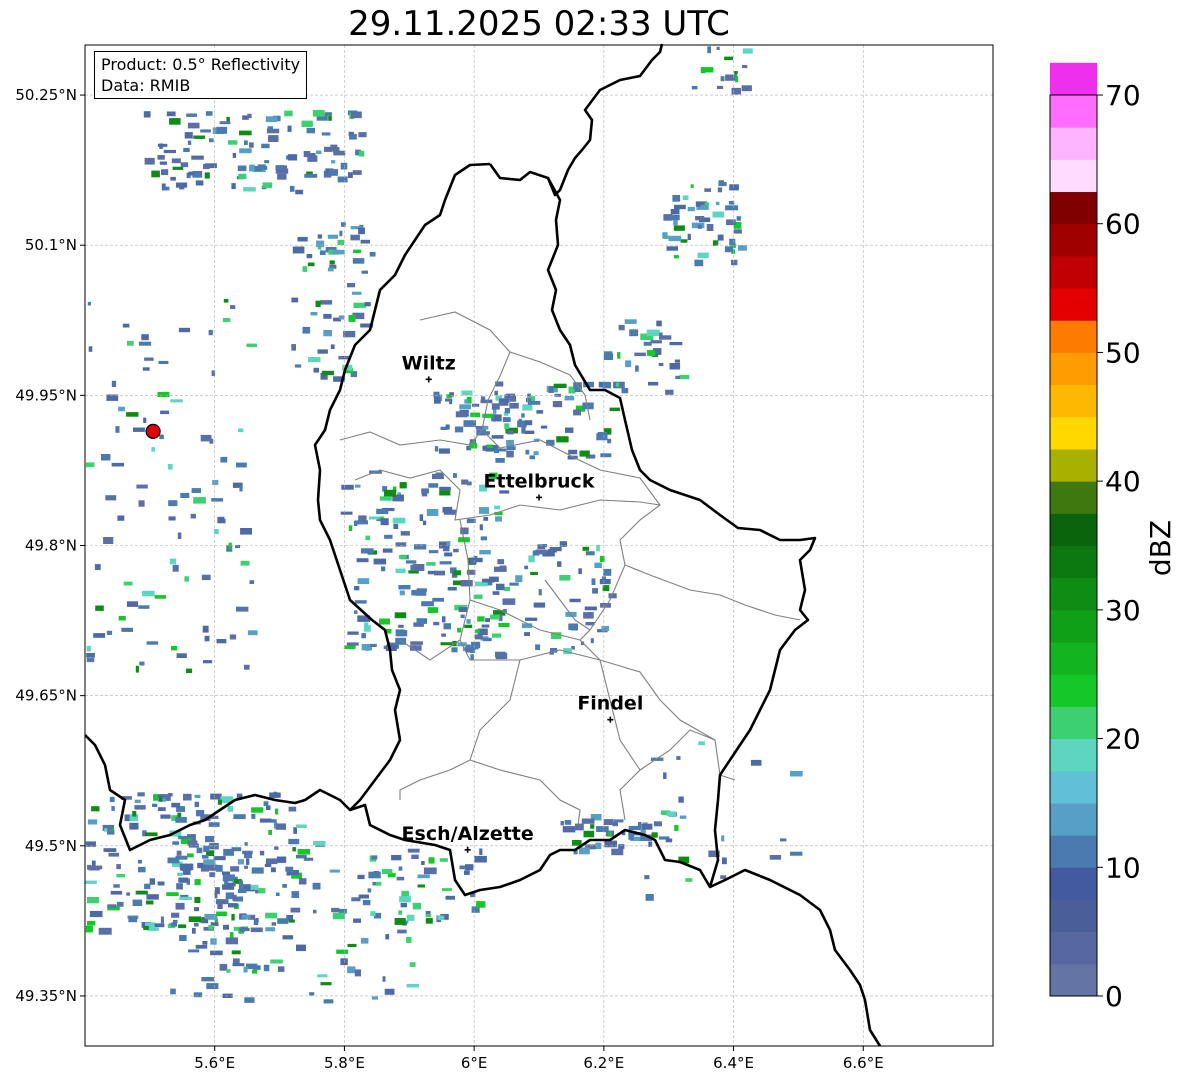 This screenshot has width=1184, height=1081. I want to click on data-source-label: Data: RMIB, so click(146, 85).